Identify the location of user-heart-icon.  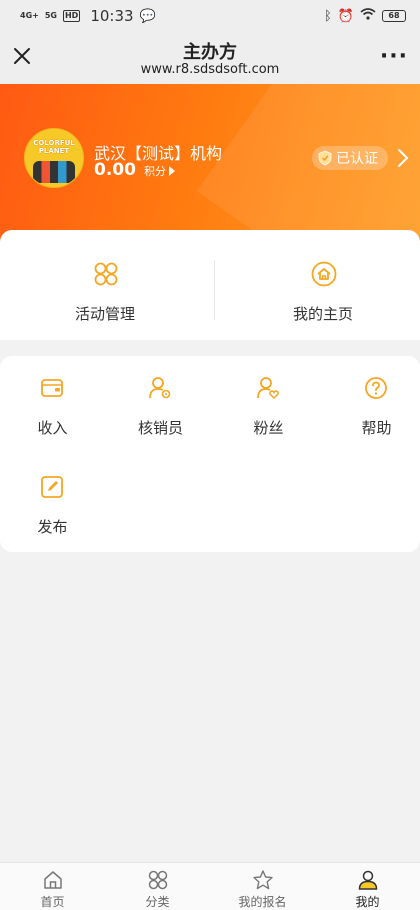
(268, 388).